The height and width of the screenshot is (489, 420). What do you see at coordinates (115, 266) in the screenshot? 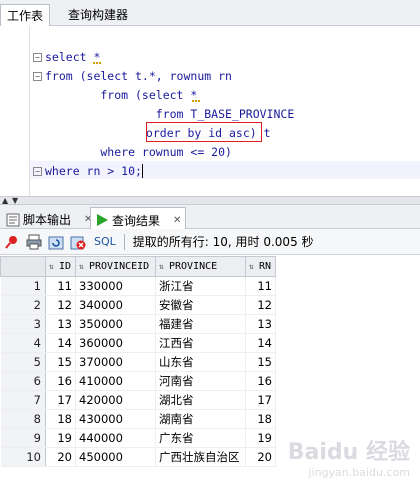
I see `column-header-provinceid: ⇅ PROVINCEID` at bounding box center [115, 266].